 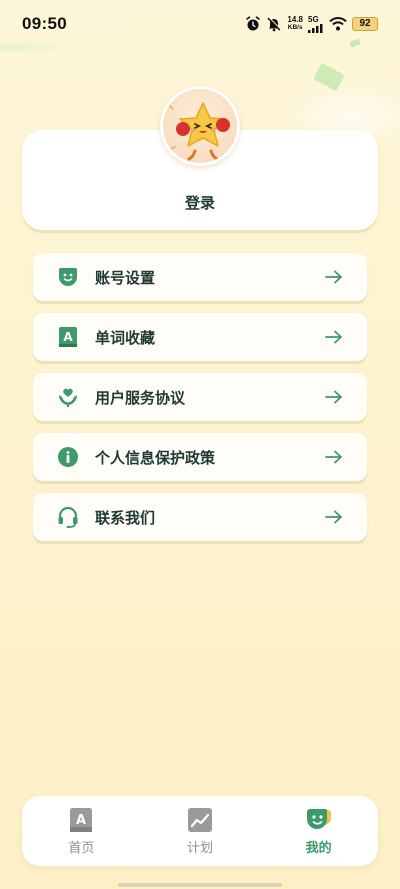 What do you see at coordinates (125, 517) in the screenshot?
I see `menu-item-label: 联系我们` at bounding box center [125, 517].